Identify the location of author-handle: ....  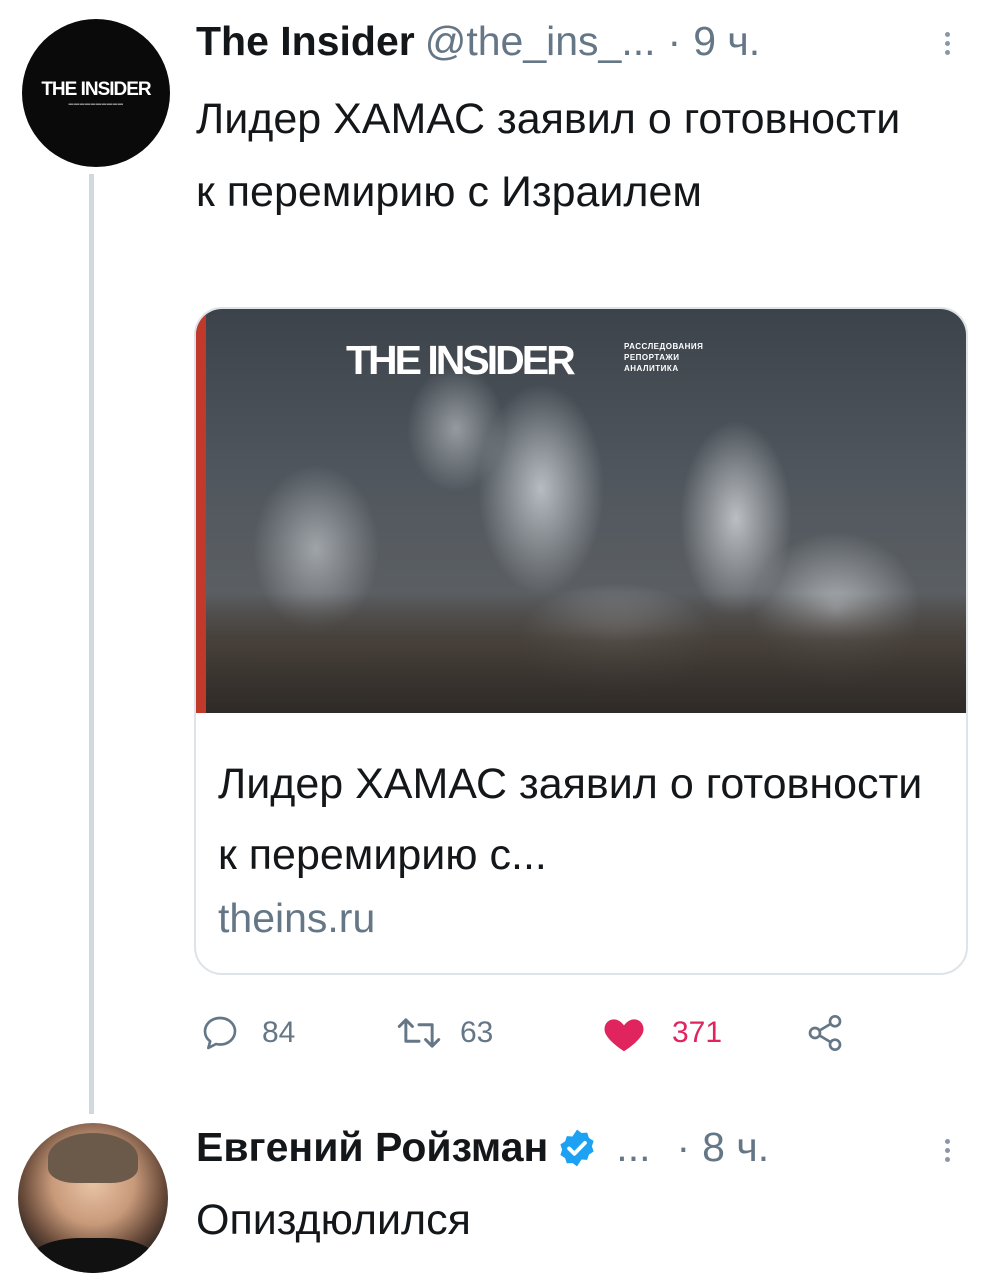
(633, 1147).